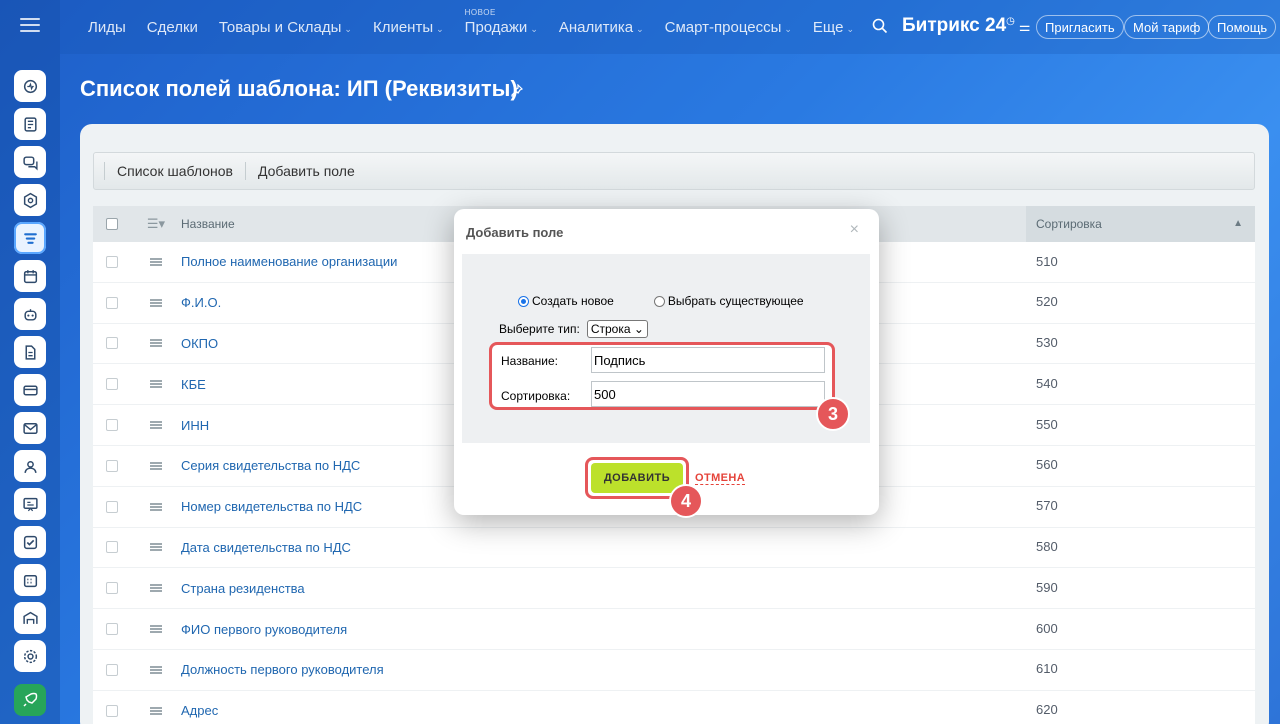 This screenshot has height=724, width=1280. Describe the element at coordinates (30, 200) in the screenshot. I see `hexagon-icon` at that location.